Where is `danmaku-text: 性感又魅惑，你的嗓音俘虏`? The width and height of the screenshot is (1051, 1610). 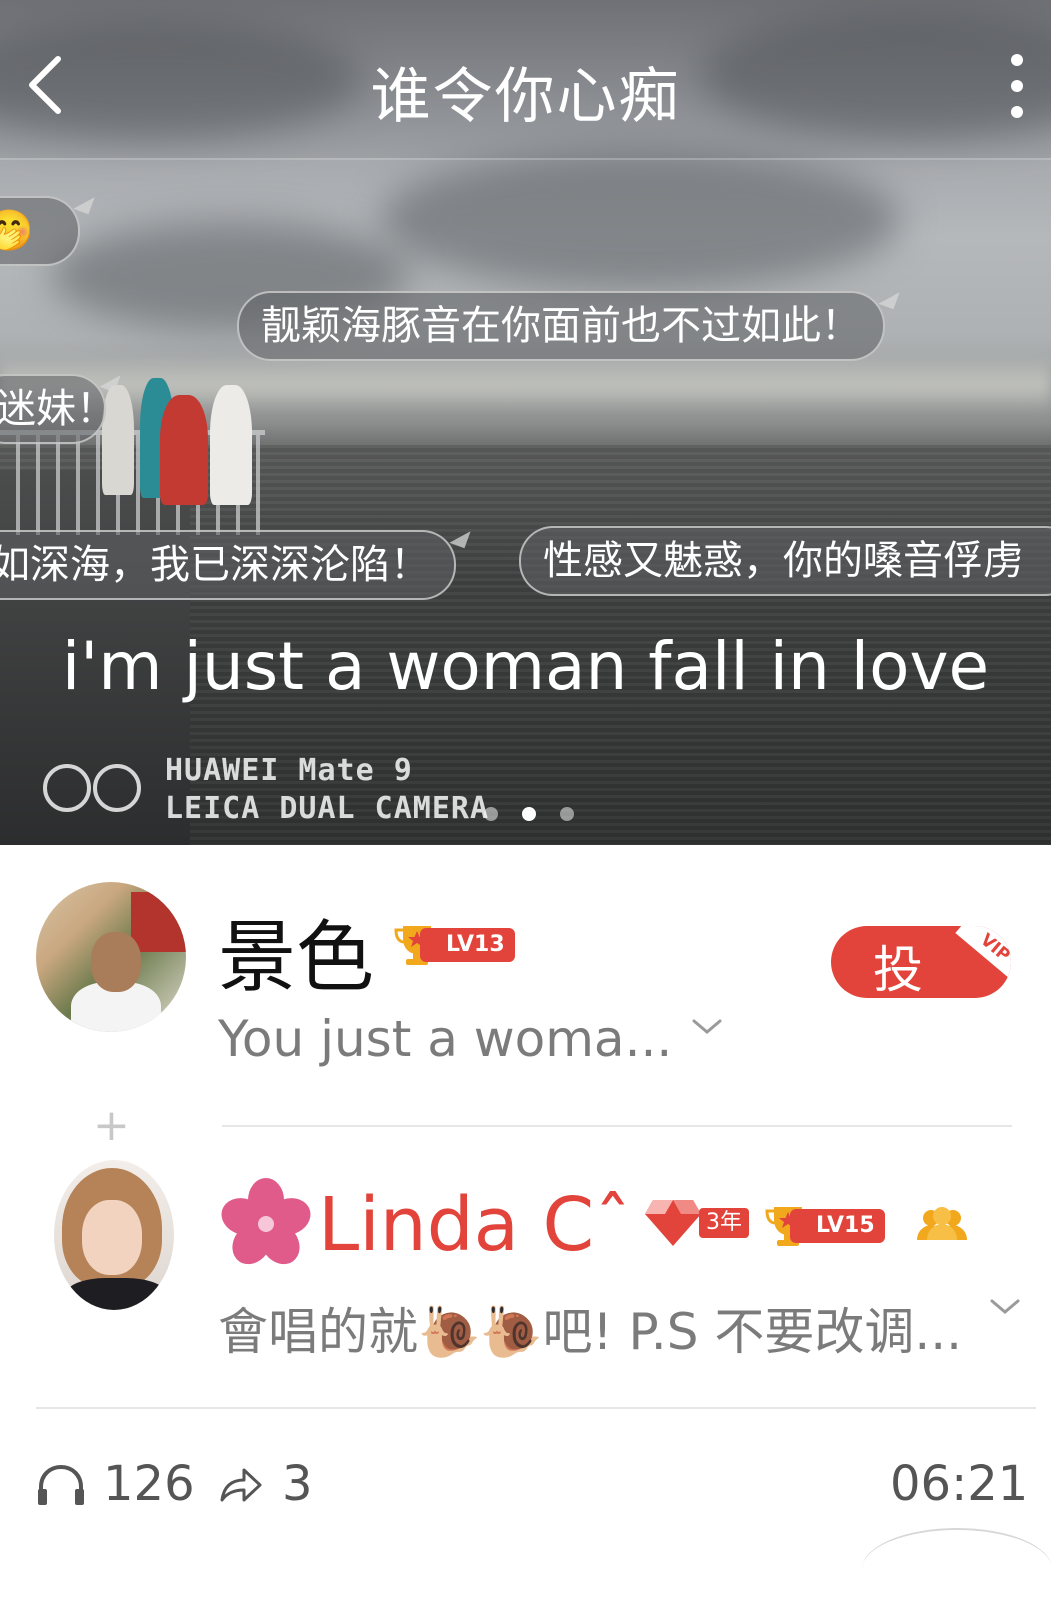
danmaku-text: 性感又魅惑，你的嗓音俘虏 is located at coordinates (783, 561).